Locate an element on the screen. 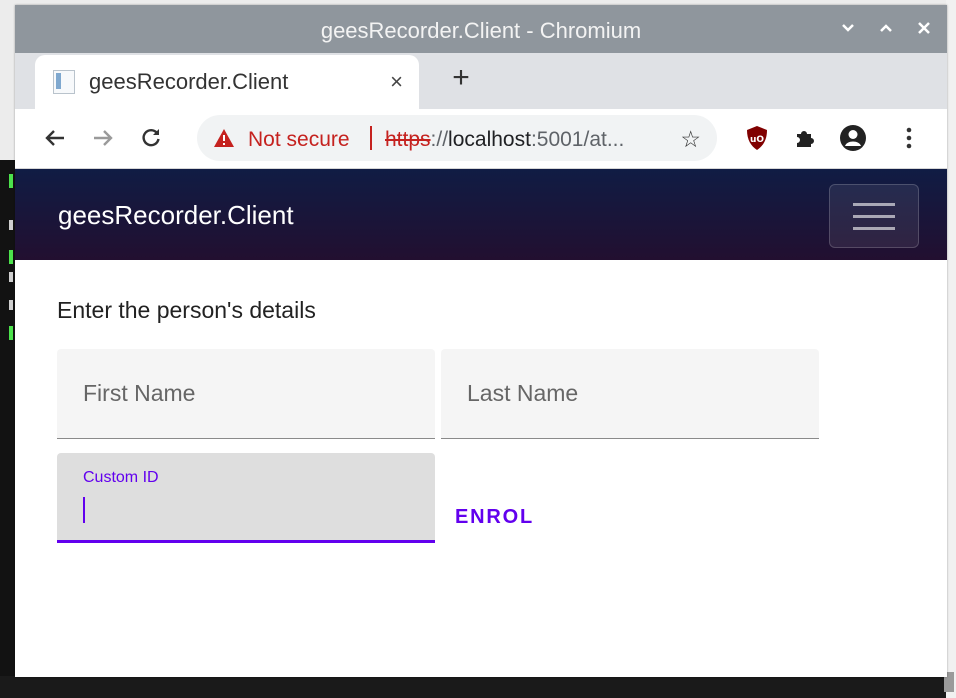  ublock-extension-button: uO is located at coordinates (757, 138).